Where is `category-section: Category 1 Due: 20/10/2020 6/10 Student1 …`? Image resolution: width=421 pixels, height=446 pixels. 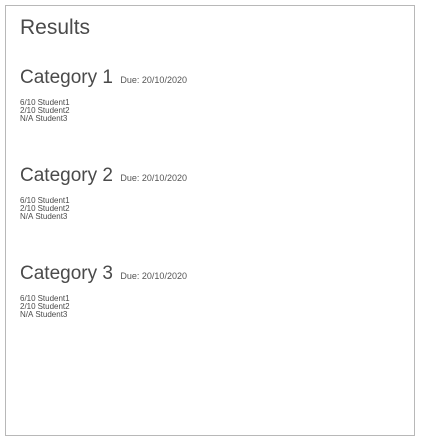 category-section: Category 1 Due: 20/10/2020 6/10 Student1 … is located at coordinates (210, 95).